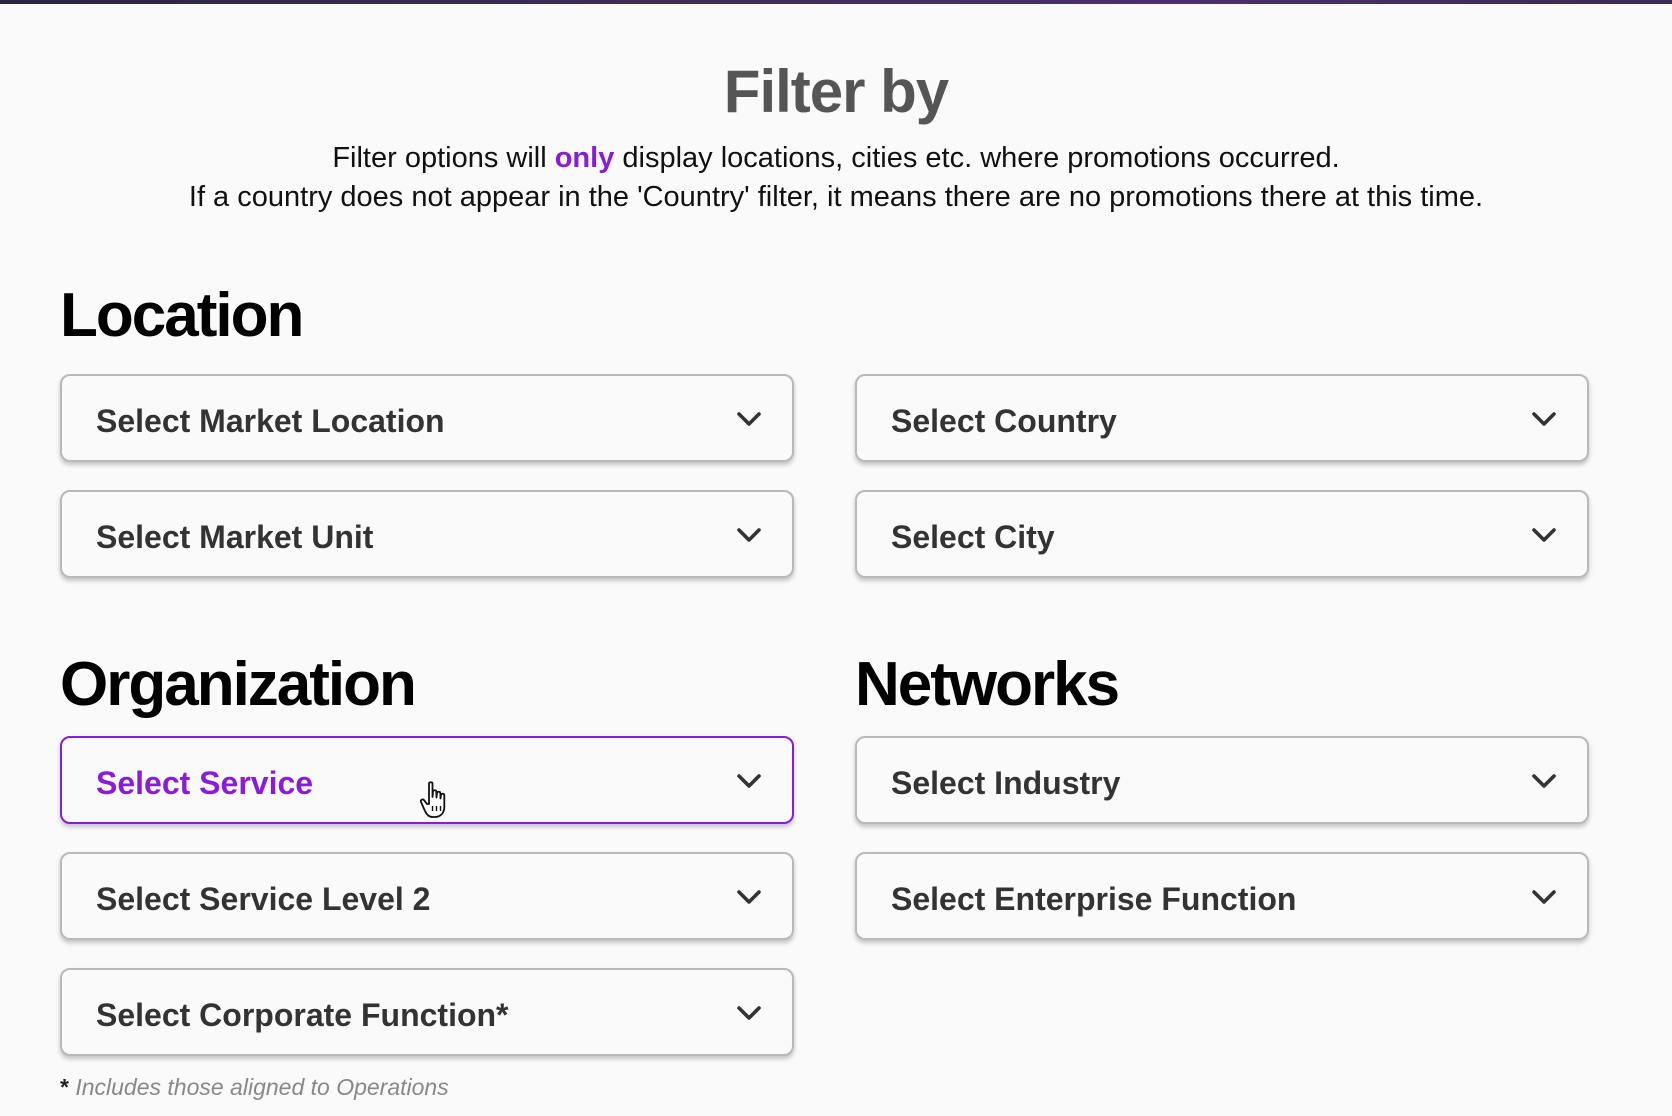  Describe the element at coordinates (263, 899) in the screenshot. I see `service-level-2-label: Select Service Level 2` at that location.